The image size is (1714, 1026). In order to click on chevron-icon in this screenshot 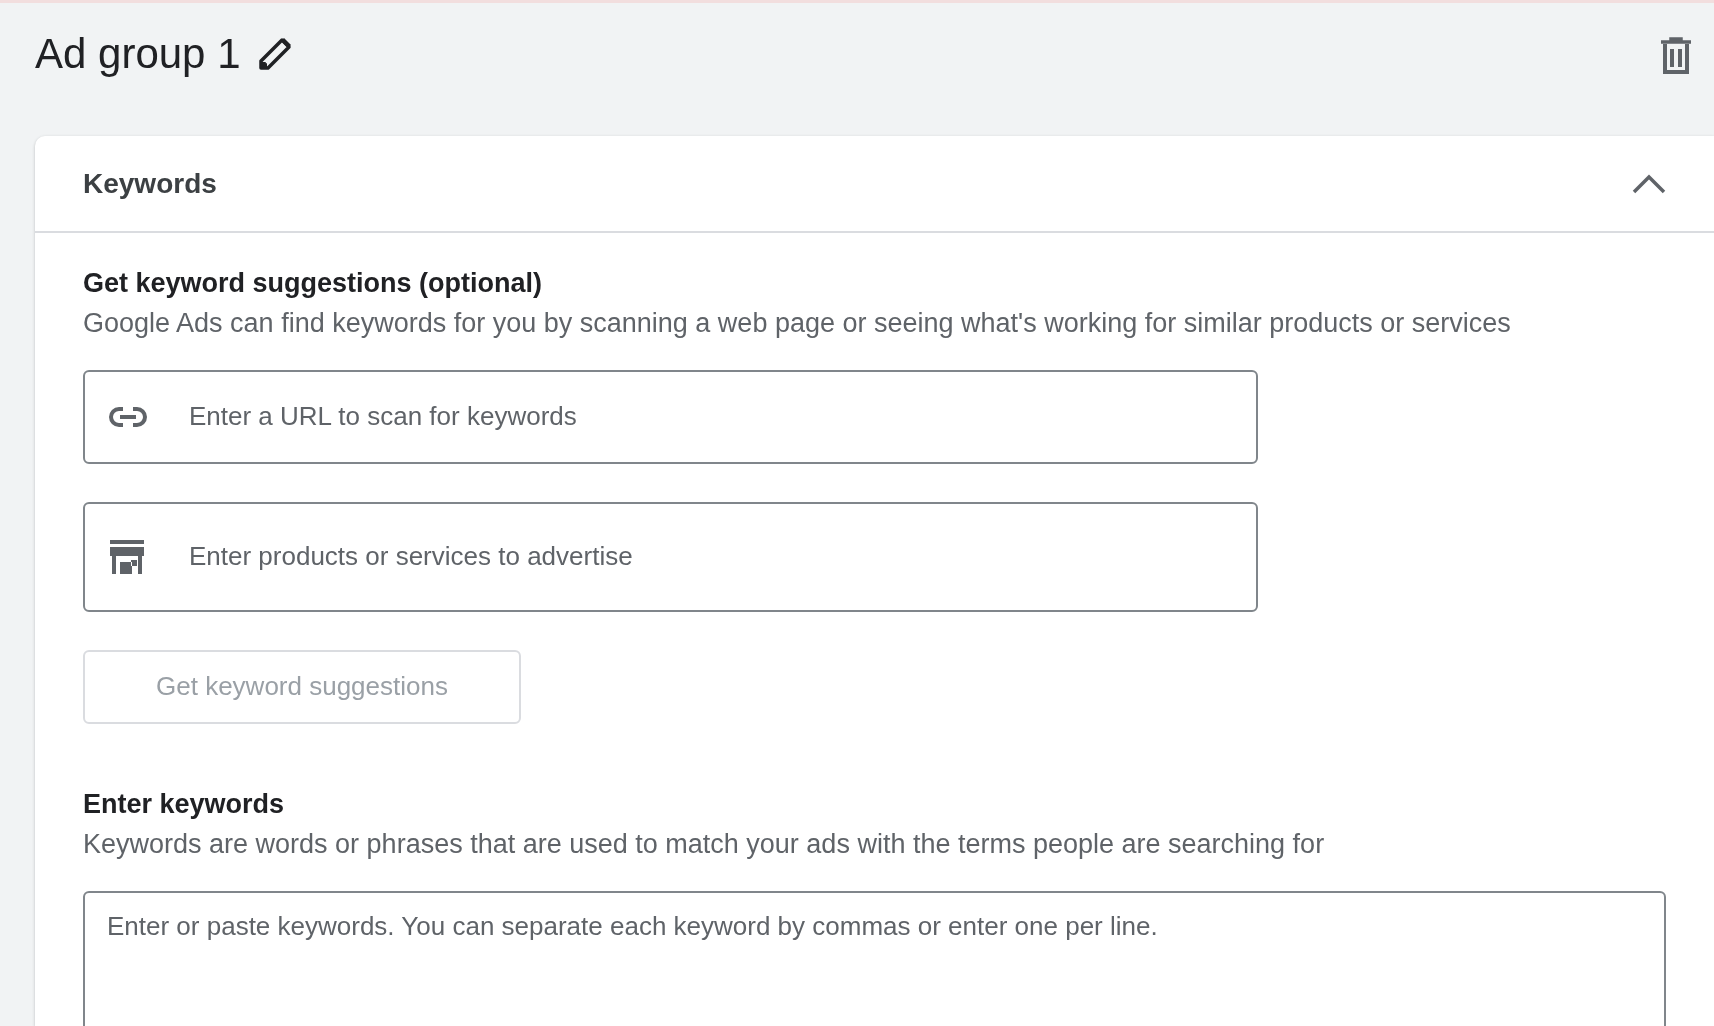, I will do `click(1649, 183)`.